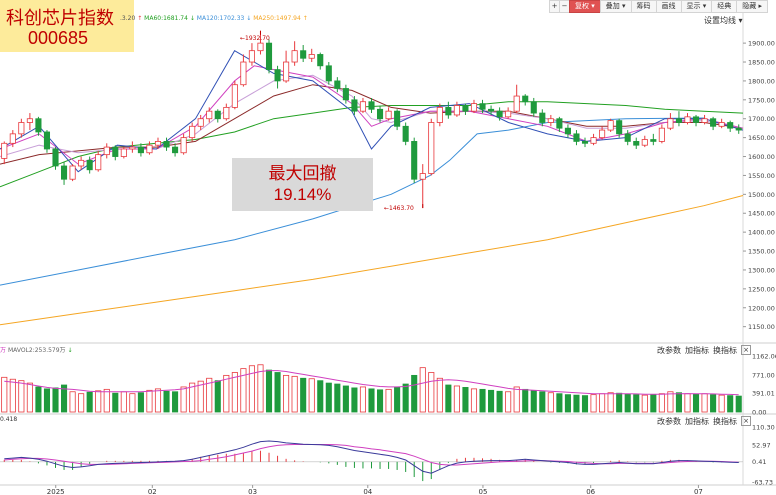 Image resolution: width=776 pixels, height=495 pixels. What do you see at coordinates (60, 18) in the screenshot?
I see `index-name: 科创芯片指数` at bounding box center [60, 18].